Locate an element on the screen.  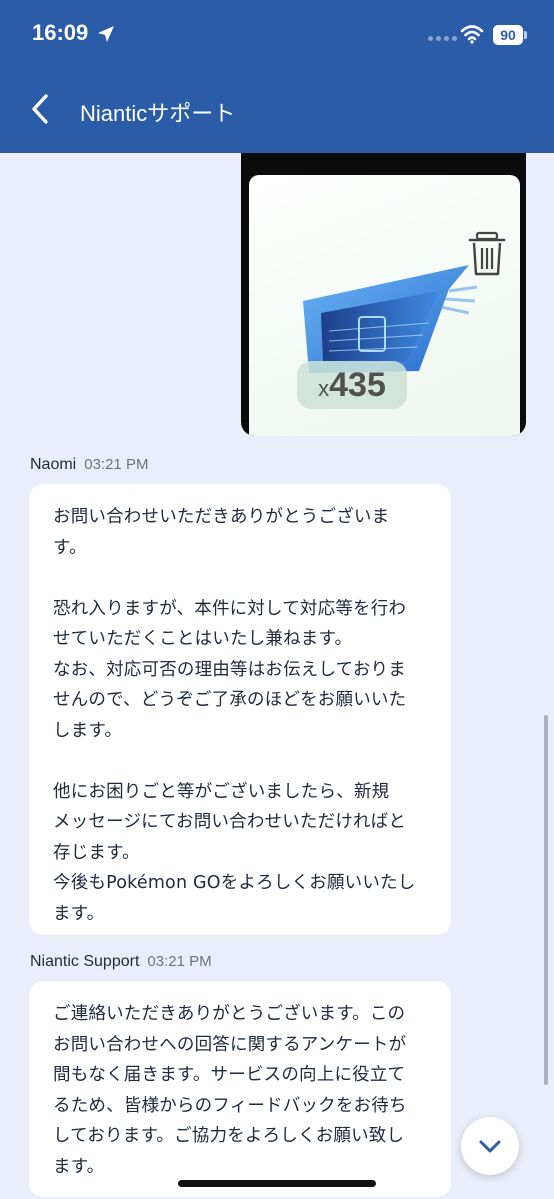
scroll-to-bottom-button is located at coordinates (490, 1146).